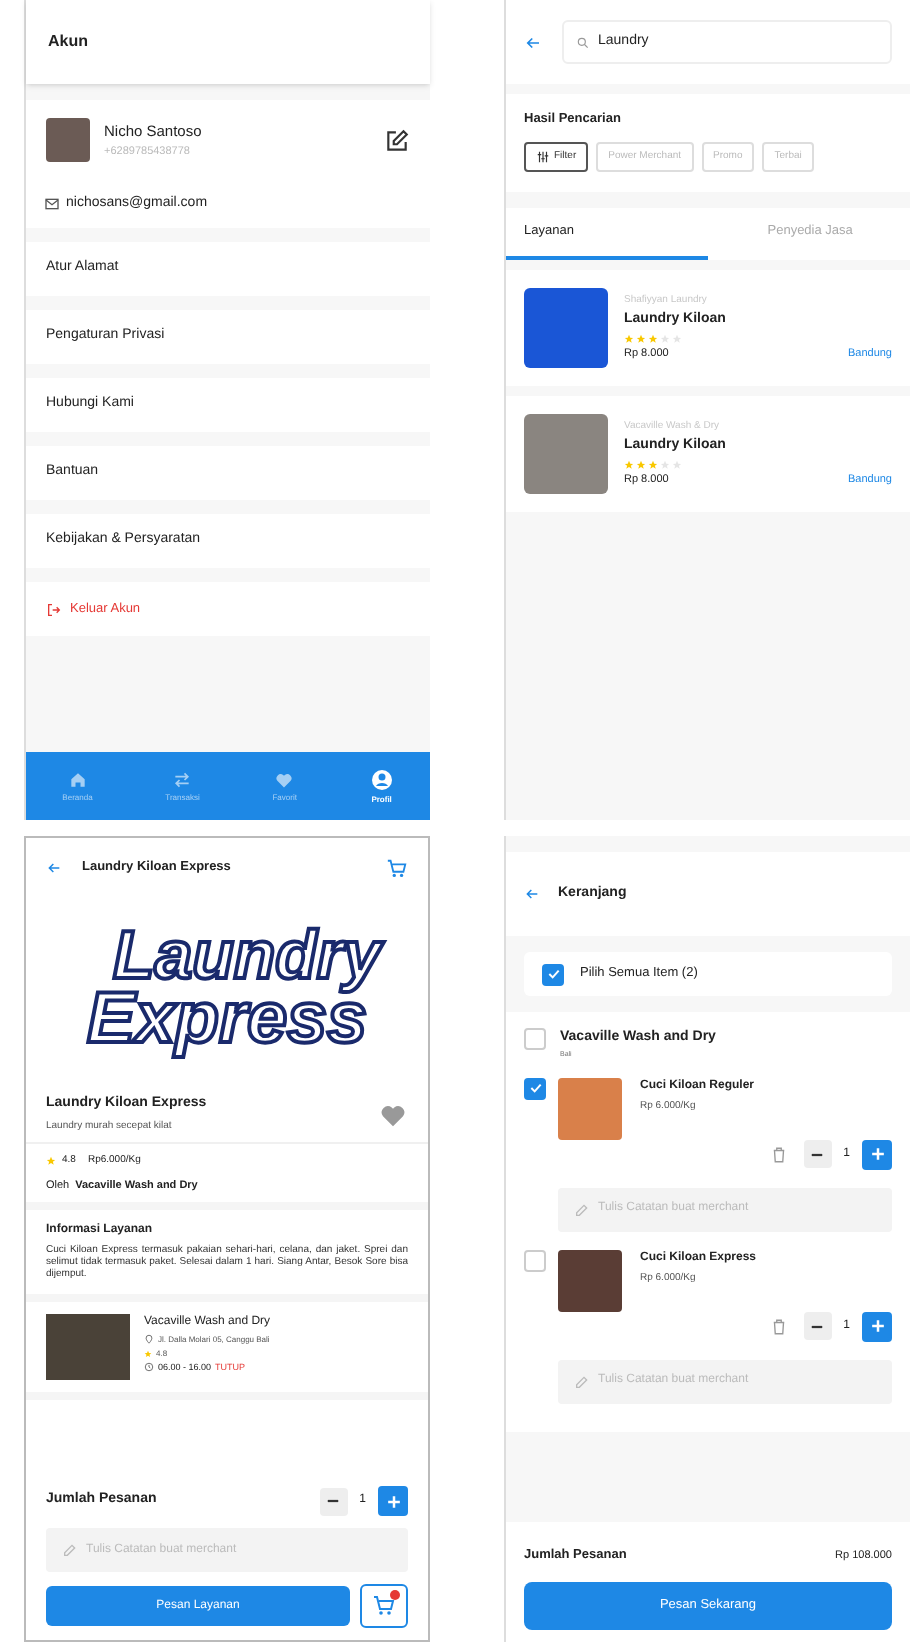 This screenshot has width=910, height=1642. Describe the element at coordinates (543, 156) in the screenshot. I see `sliders-icon` at that location.